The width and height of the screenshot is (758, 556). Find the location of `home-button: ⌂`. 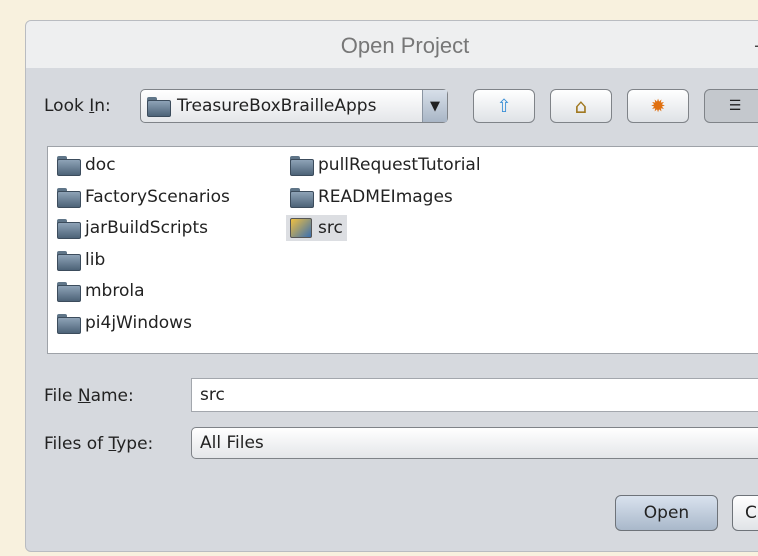

home-button: ⌂ is located at coordinates (581, 106).